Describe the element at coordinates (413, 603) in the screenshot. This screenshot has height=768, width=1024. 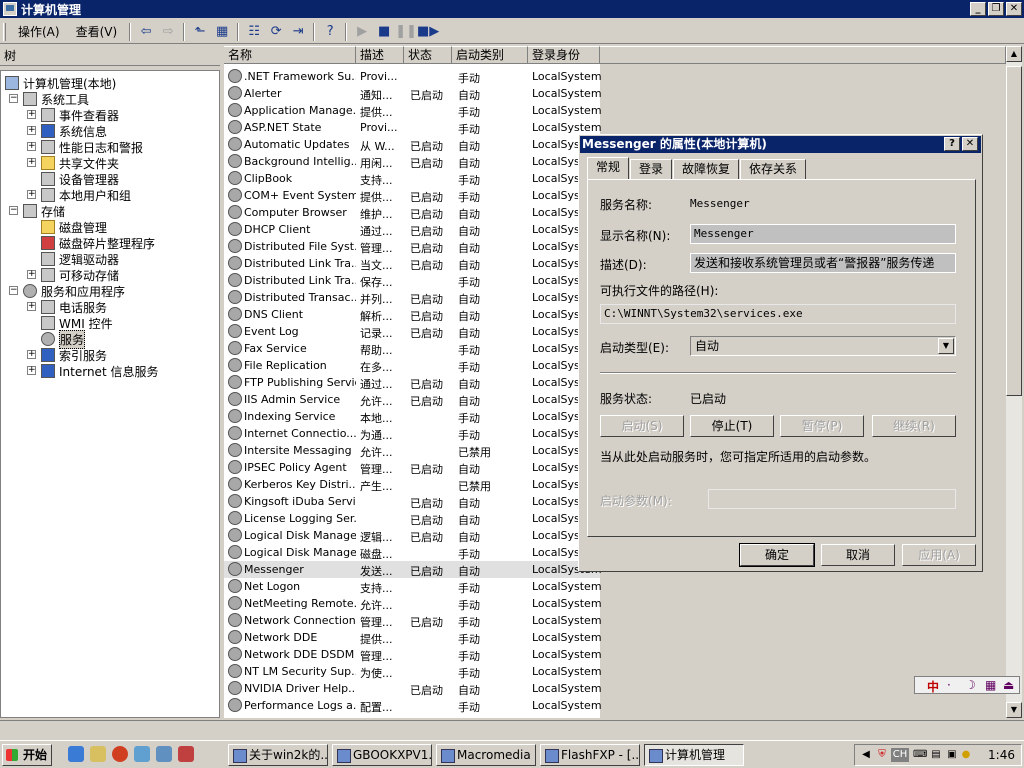
I see `table-row: NetMeeting Remote... 允许... 手动 LocalSystem` at that location.